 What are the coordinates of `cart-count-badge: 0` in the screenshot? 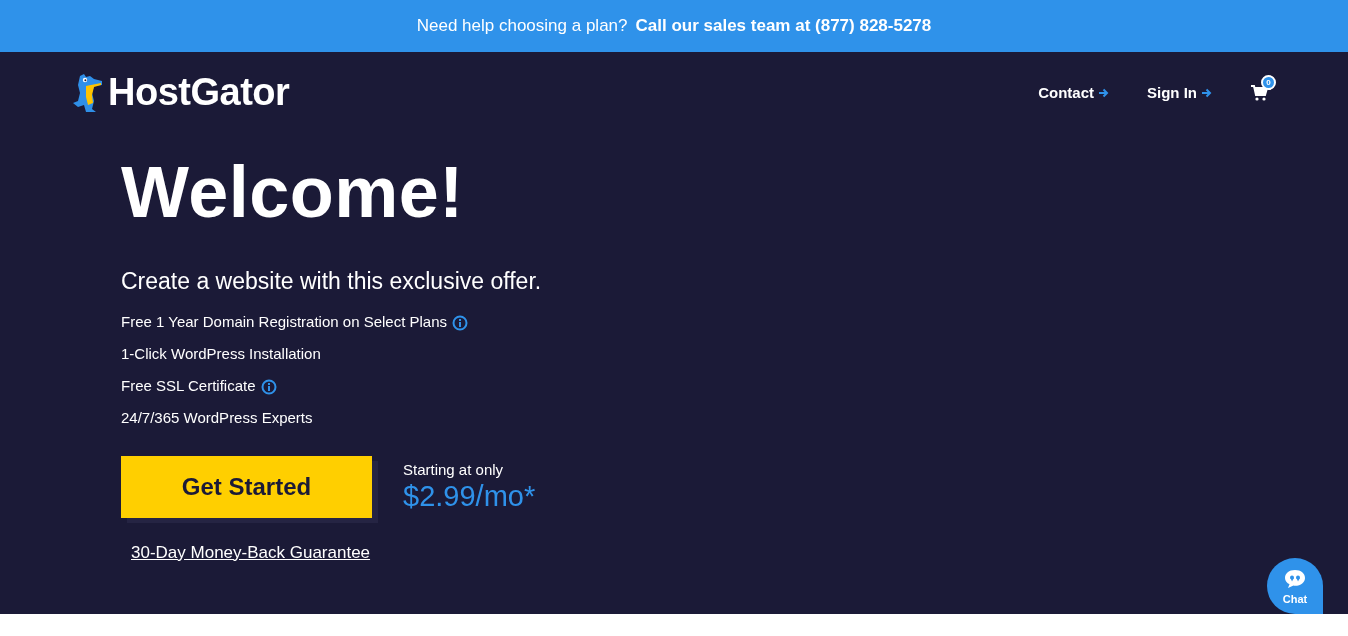 It's located at (1268, 82).